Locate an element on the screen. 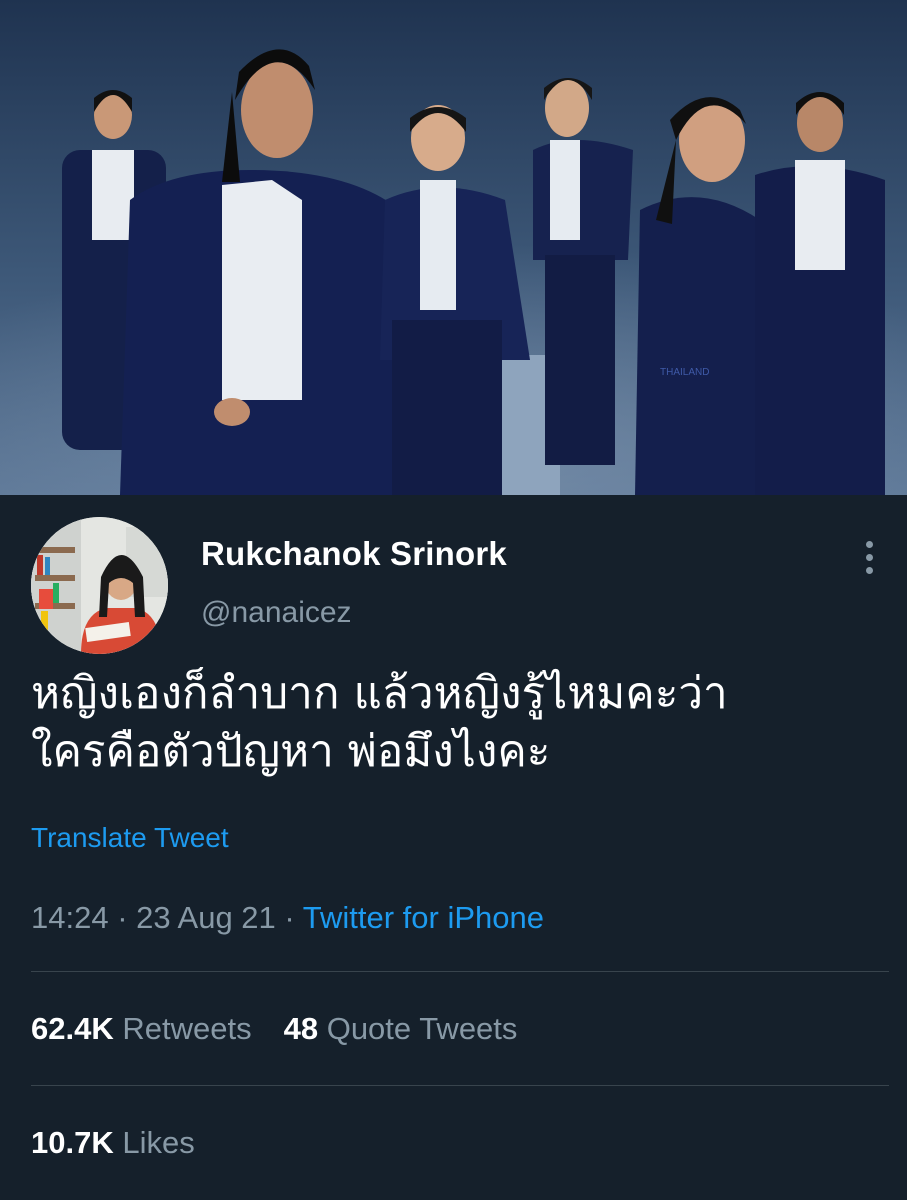  tweet-date: 23 Aug 21 is located at coordinates (206, 917).